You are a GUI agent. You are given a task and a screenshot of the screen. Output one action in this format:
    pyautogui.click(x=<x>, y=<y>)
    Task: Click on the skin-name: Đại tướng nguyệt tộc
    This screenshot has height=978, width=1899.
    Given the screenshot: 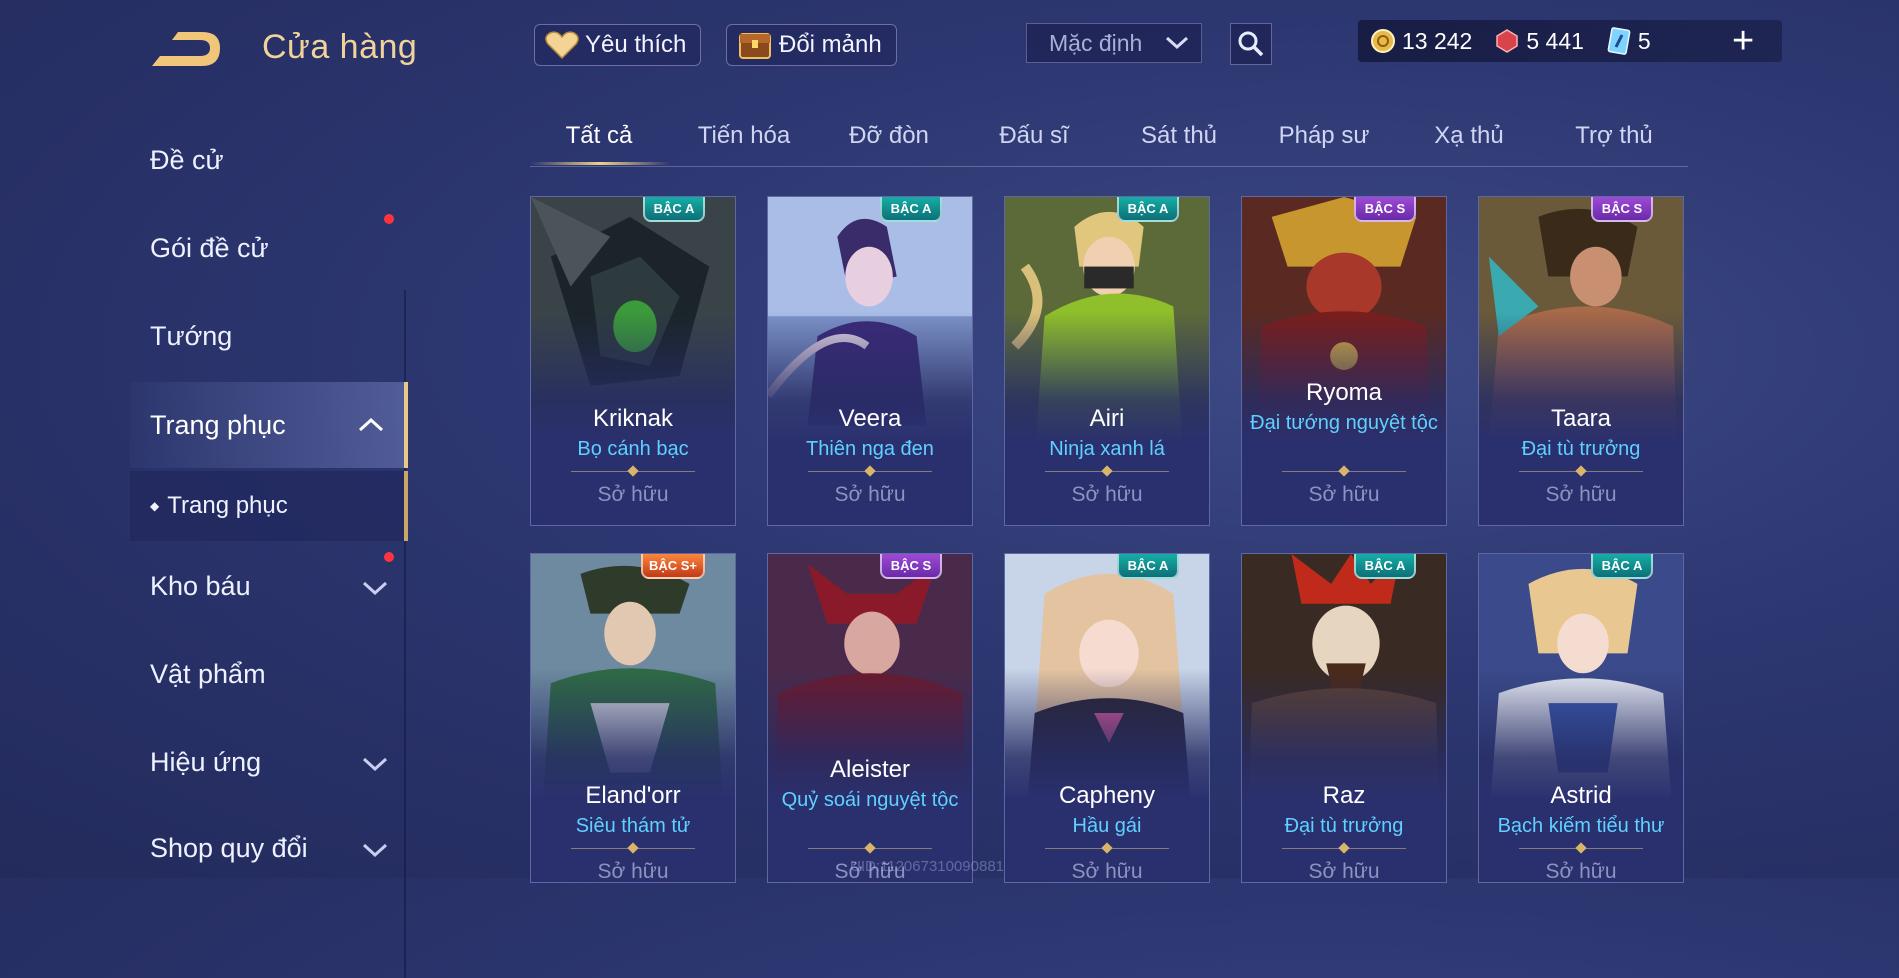 What is the action you would take?
    pyautogui.click(x=1344, y=423)
    